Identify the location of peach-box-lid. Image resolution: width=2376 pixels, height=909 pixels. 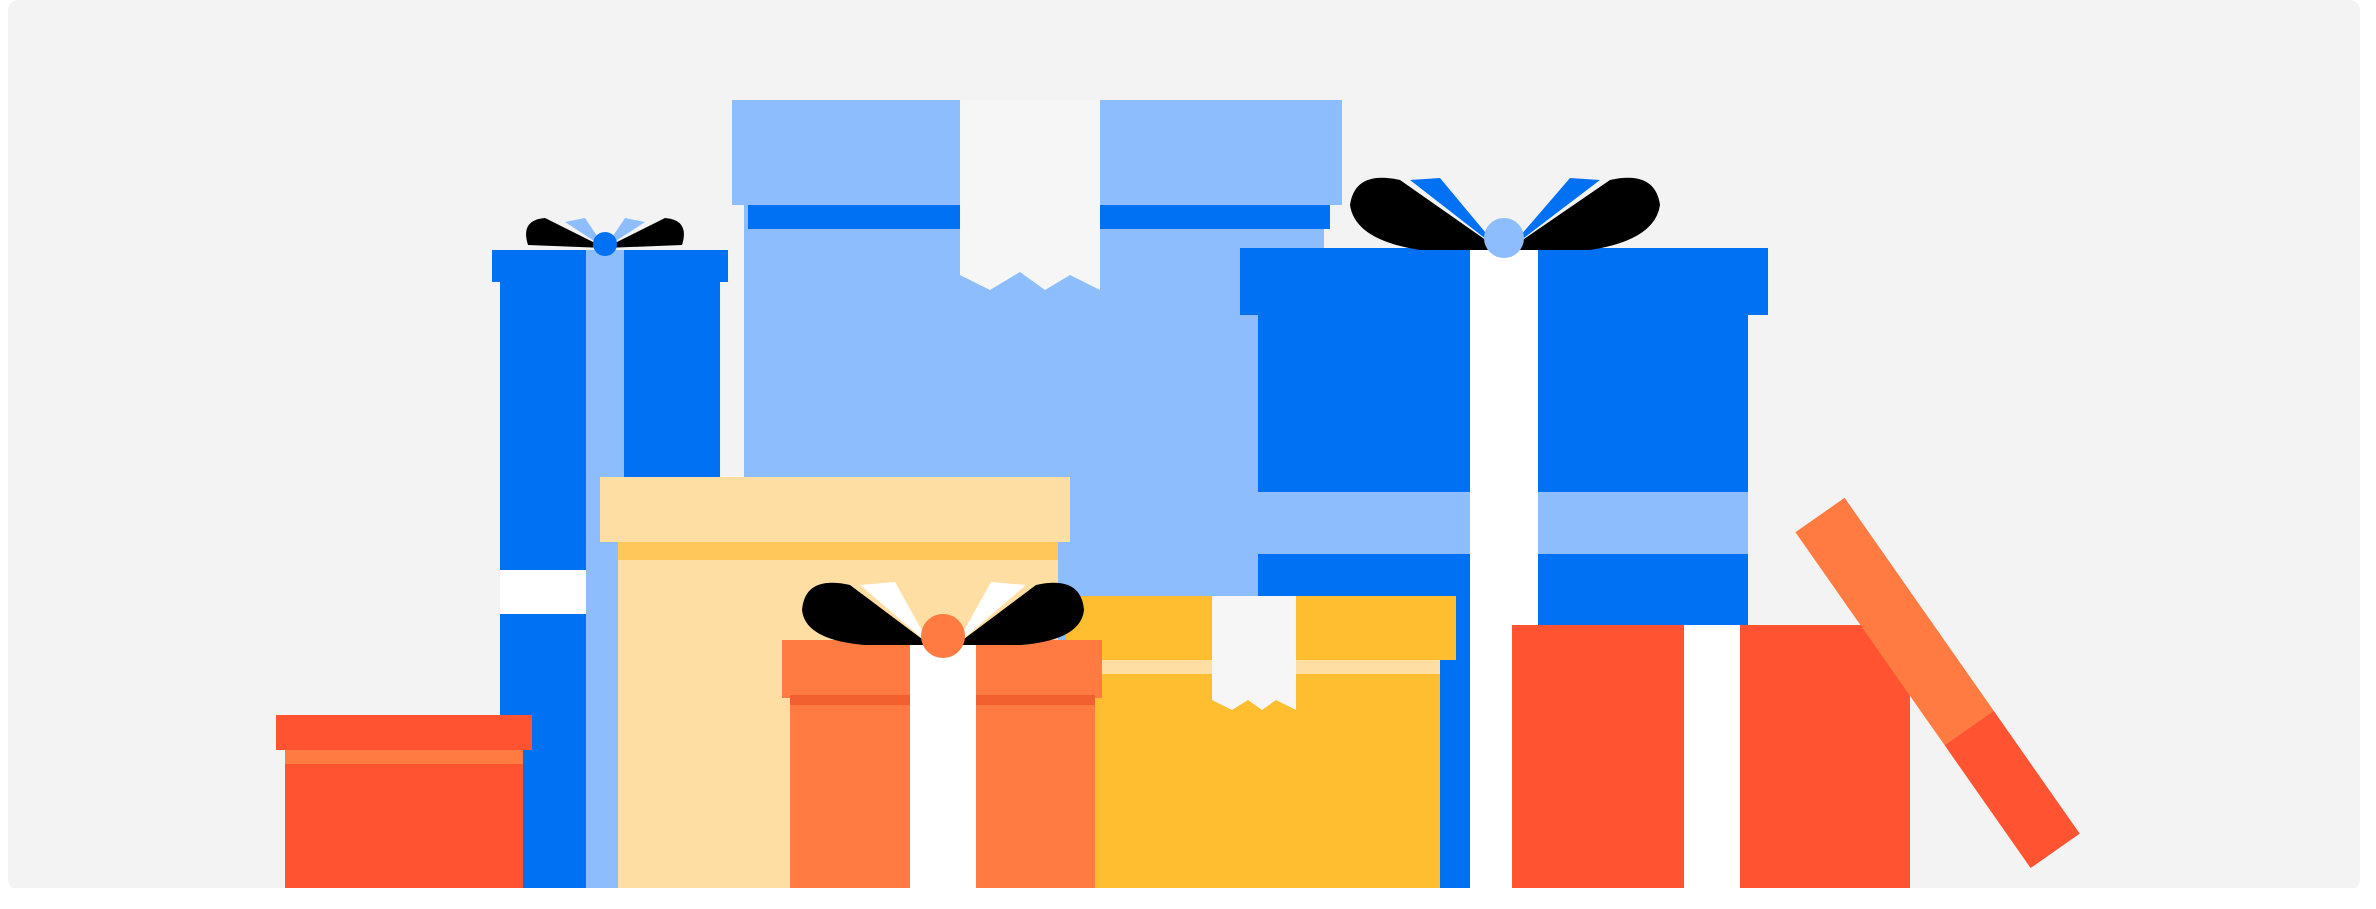
(835, 509).